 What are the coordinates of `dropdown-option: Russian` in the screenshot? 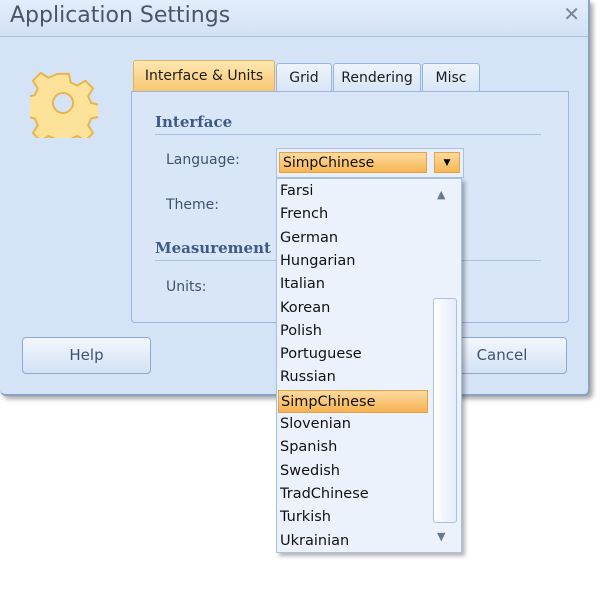 It's located at (353, 377).